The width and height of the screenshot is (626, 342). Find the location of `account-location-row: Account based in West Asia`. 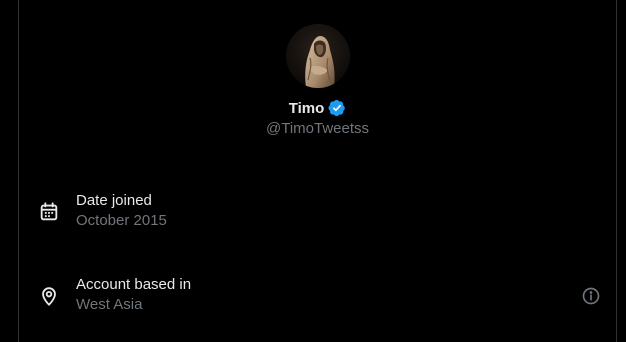

account-location-row: Account based in West Asia is located at coordinates (317, 297).